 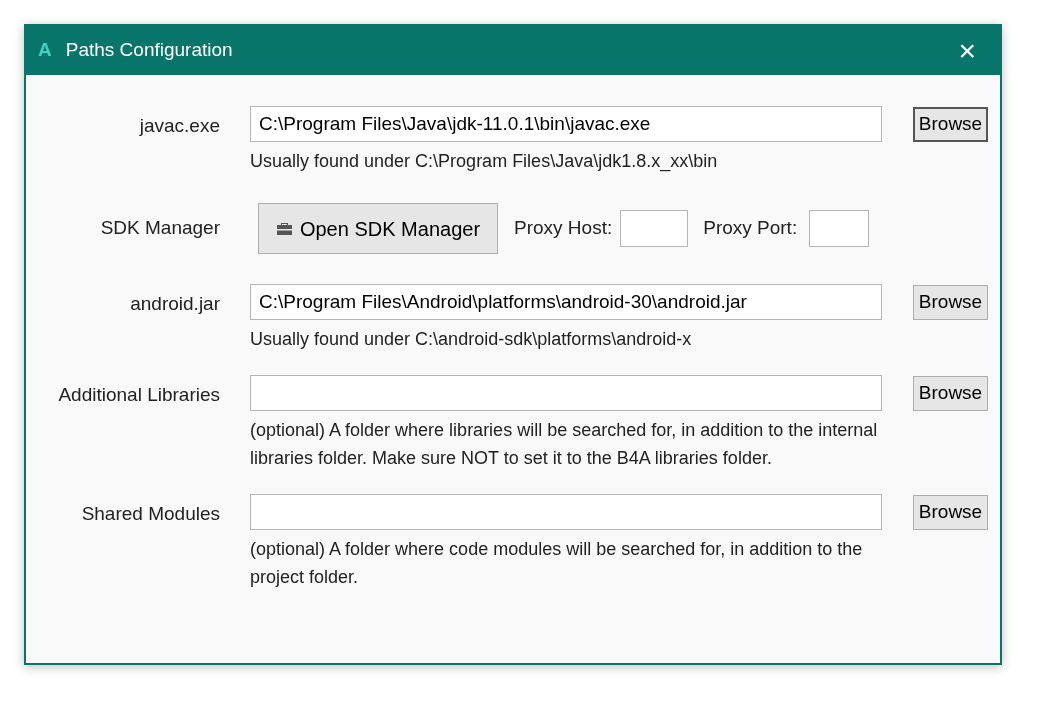 What do you see at coordinates (564, 444) in the screenshot?
I see `hint-text: (optional) A folder where libraries will be searched for, in addition to the internal libraries folder. Make sure NOT to set it to the B4A libraries folder.` at bounding box center [564, 444].